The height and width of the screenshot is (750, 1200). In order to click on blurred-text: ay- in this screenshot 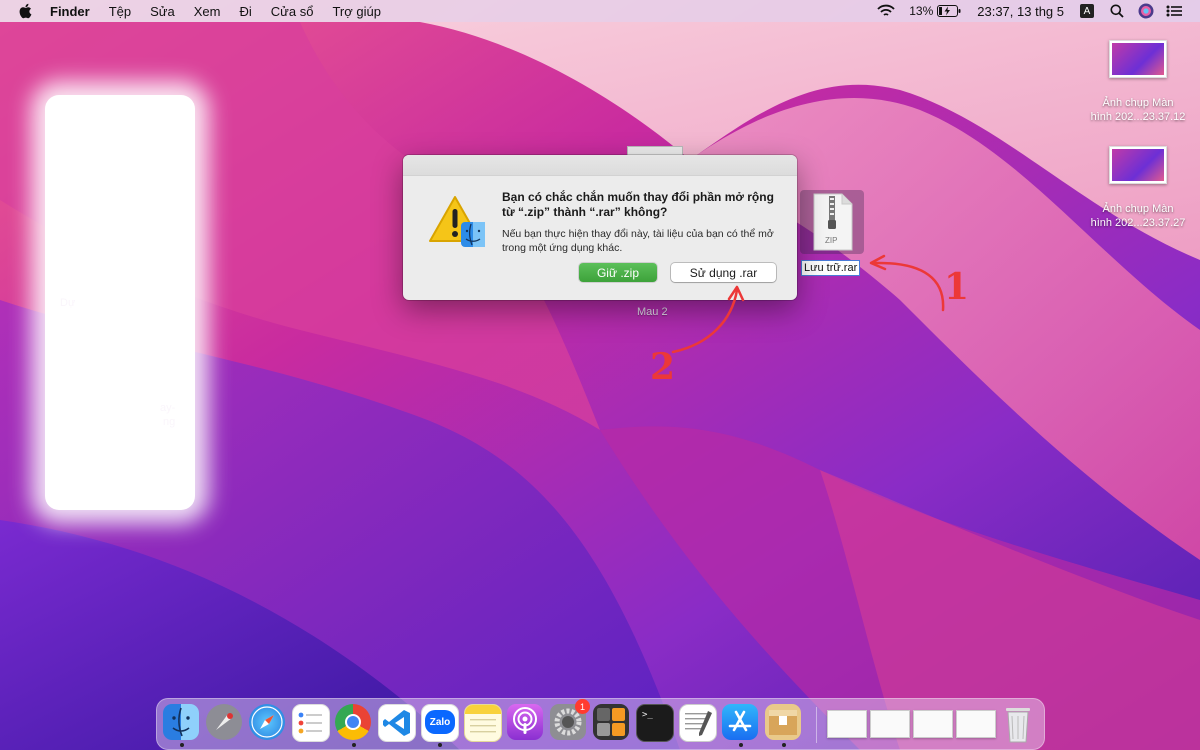, I will do `click(168, 408)`.